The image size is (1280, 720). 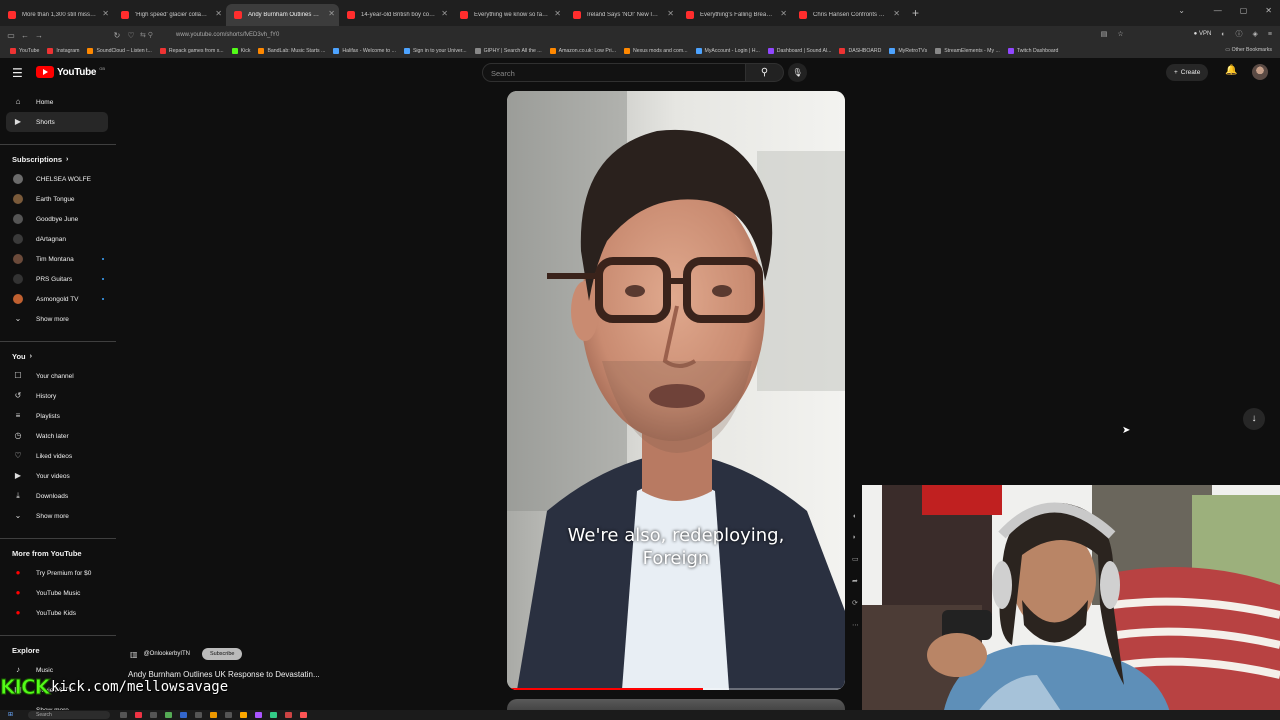 I want to click on browser-tab: Chris Hansen Confronts EDP44... ✕, so click(x=847, y=15).